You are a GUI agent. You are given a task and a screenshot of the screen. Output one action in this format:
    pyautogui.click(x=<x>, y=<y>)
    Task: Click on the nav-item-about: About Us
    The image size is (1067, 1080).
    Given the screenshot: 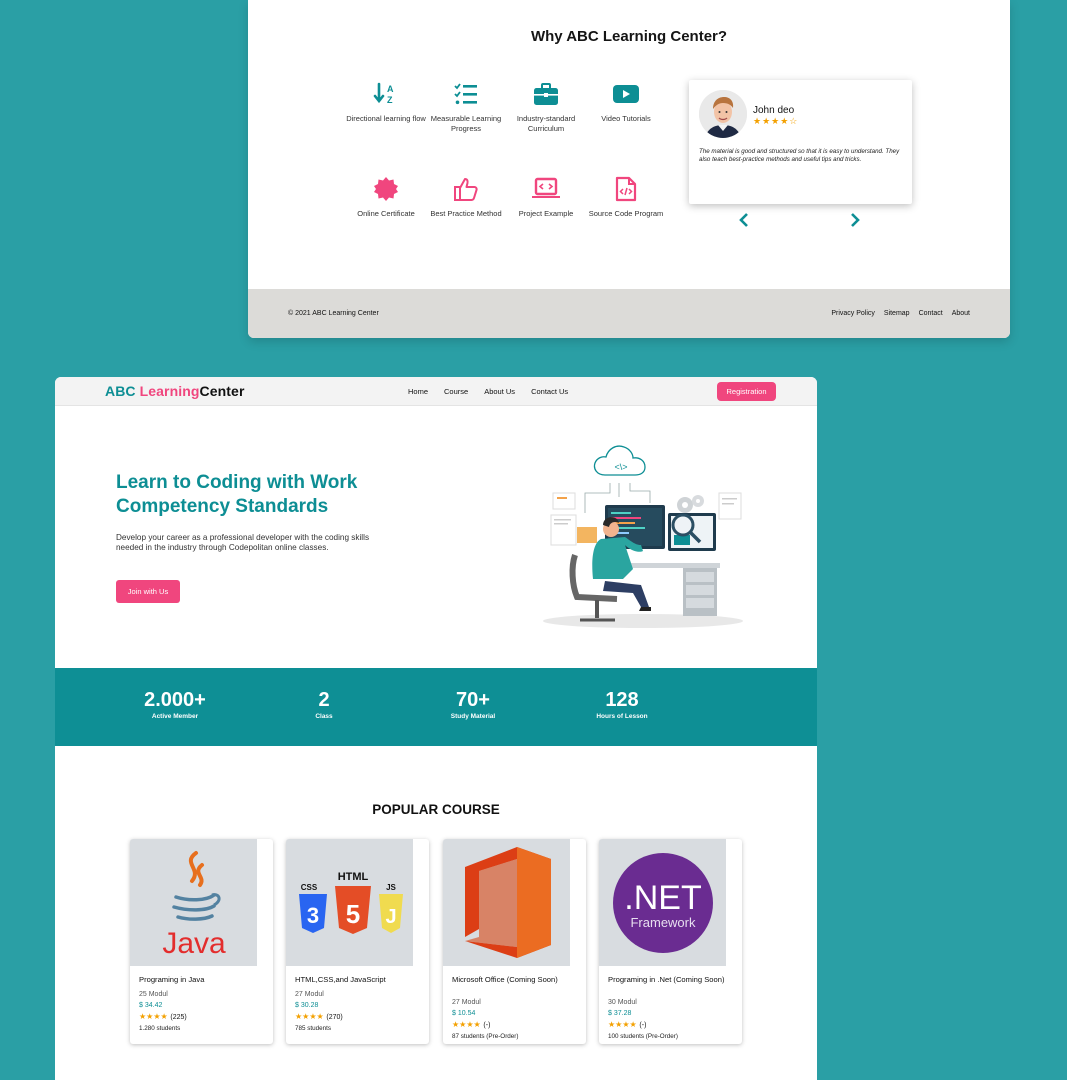 What is the action you would take?
    pyautogui.click(x=499, y=391)
    